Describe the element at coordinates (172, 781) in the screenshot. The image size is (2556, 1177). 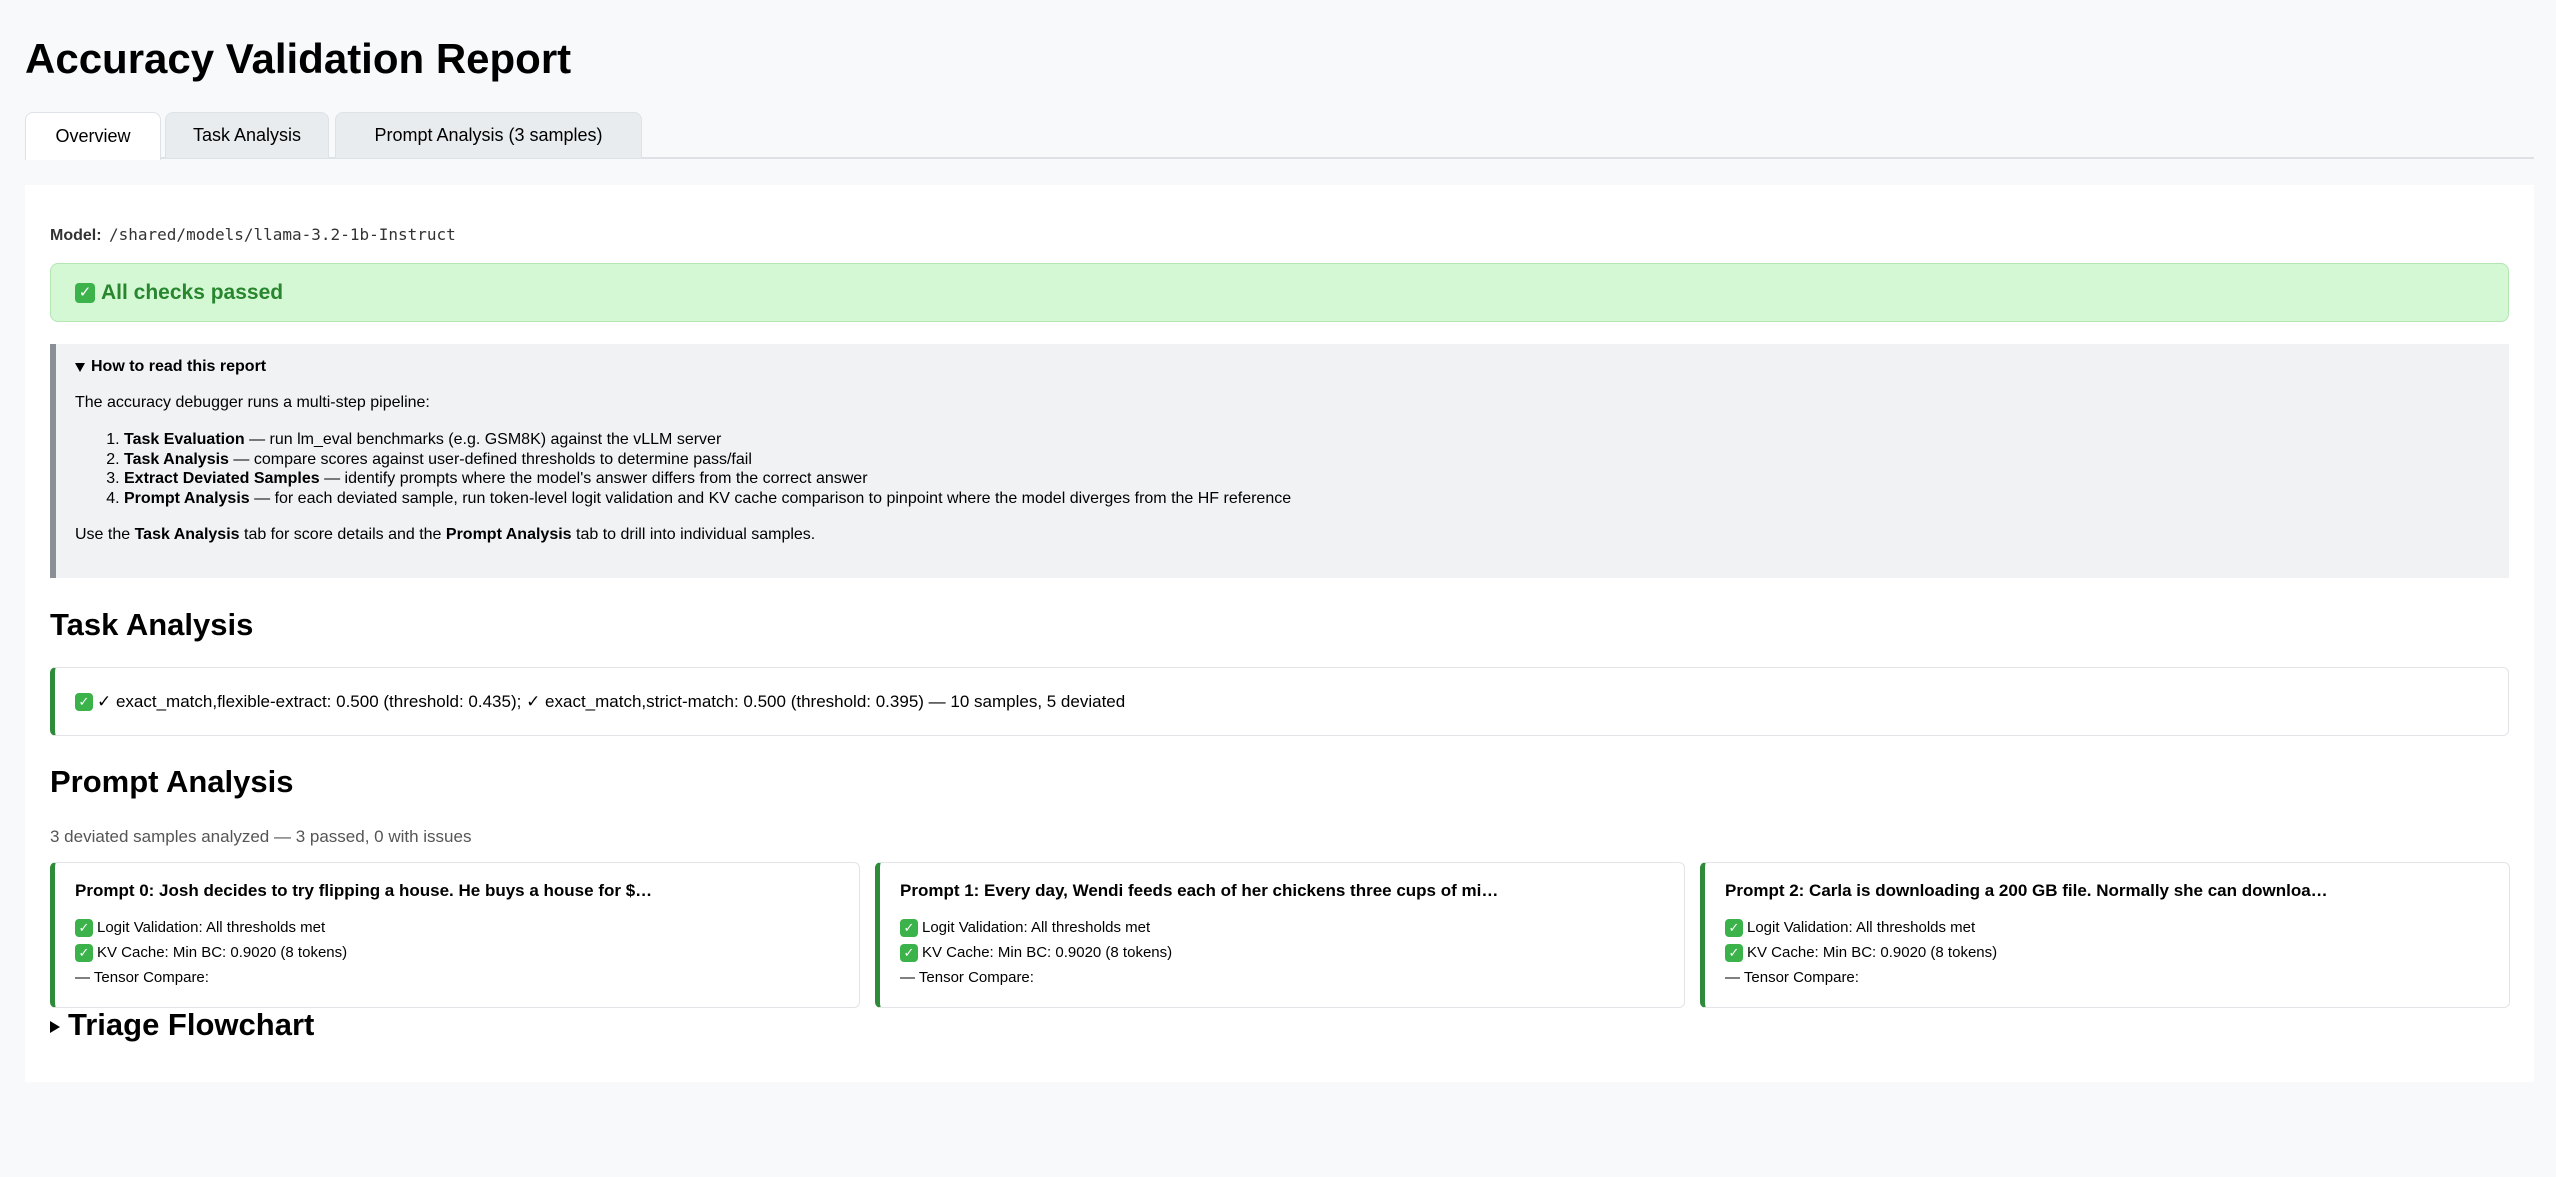
I see `prompt-analysis-heading: Prompt Analysis` at that location.